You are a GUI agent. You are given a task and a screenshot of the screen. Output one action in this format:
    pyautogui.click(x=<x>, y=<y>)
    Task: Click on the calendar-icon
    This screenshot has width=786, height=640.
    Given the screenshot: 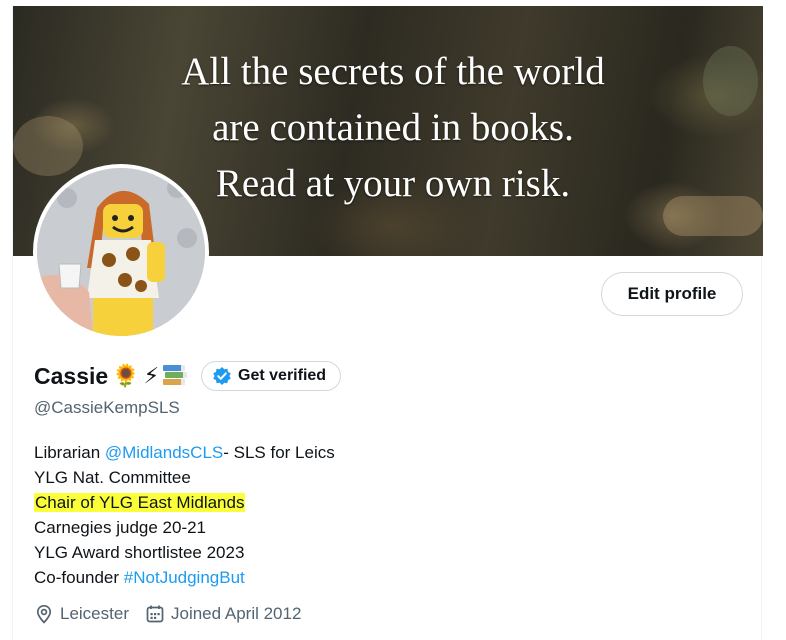 What is the action you would take?
    pyautogui.click(x=155, y=614)
    